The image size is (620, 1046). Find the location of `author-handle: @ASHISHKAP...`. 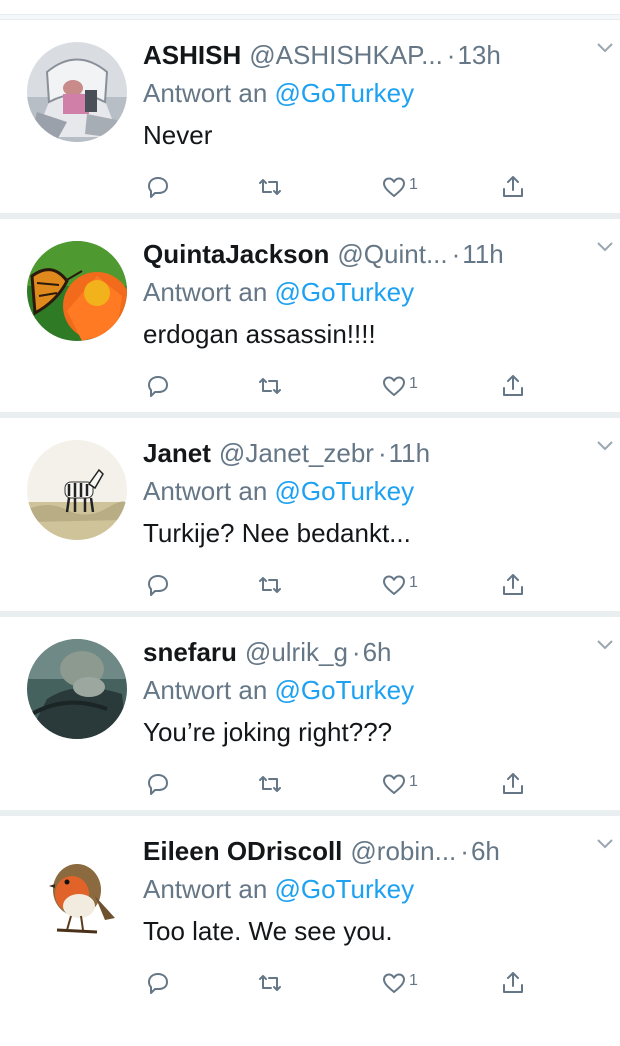

author-handle: @ASHISHKAP... is located at coordinates (346, 55).